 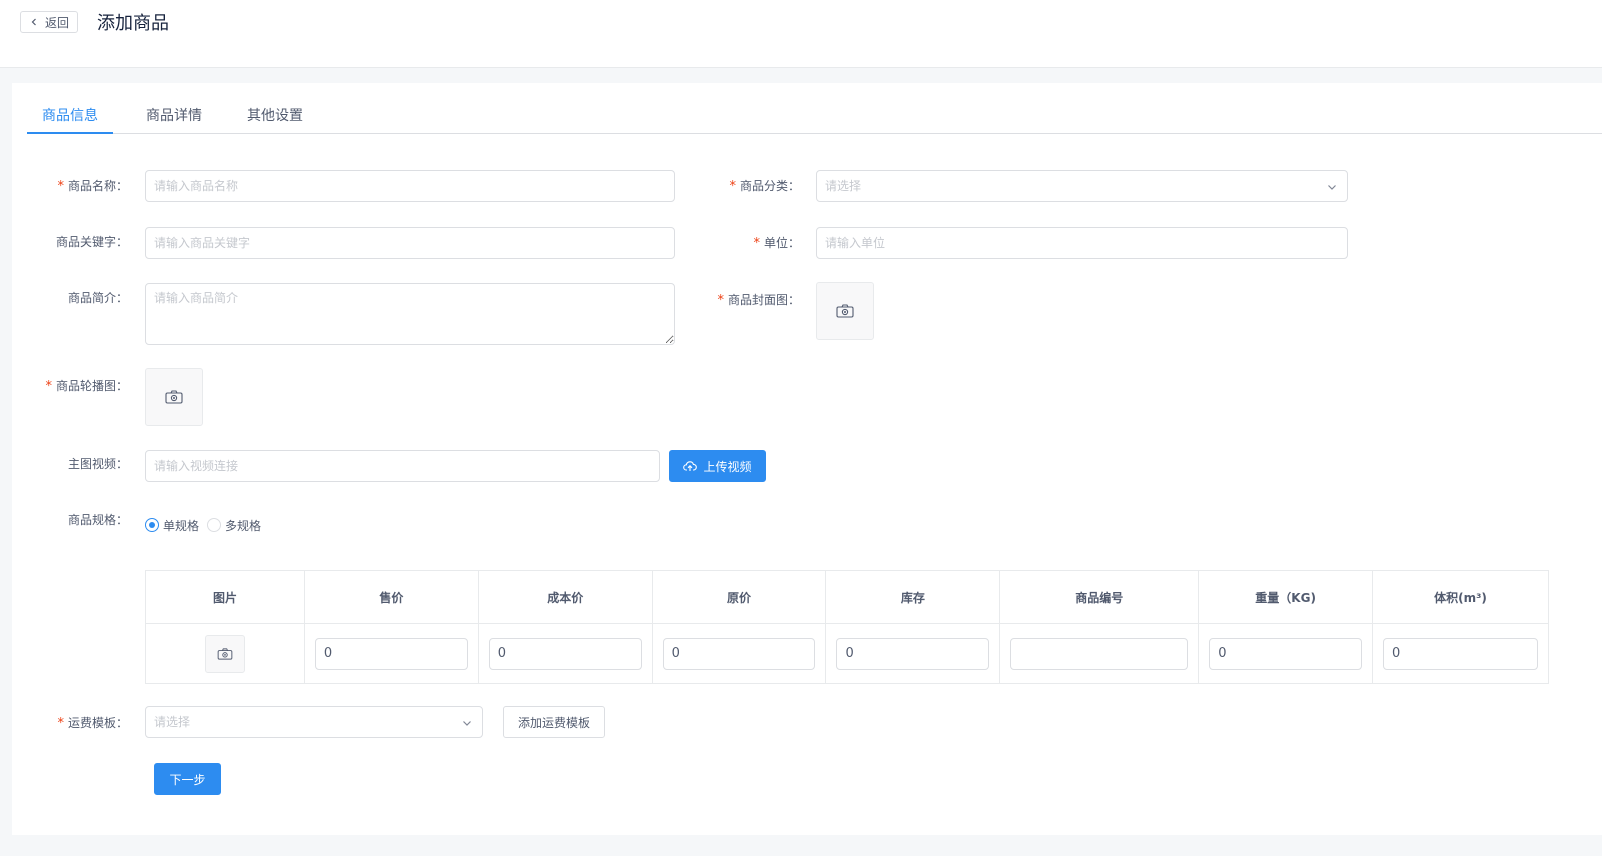 I want to click on spec-radio-group: 单规格 多规格, so click(x=207, y=525).